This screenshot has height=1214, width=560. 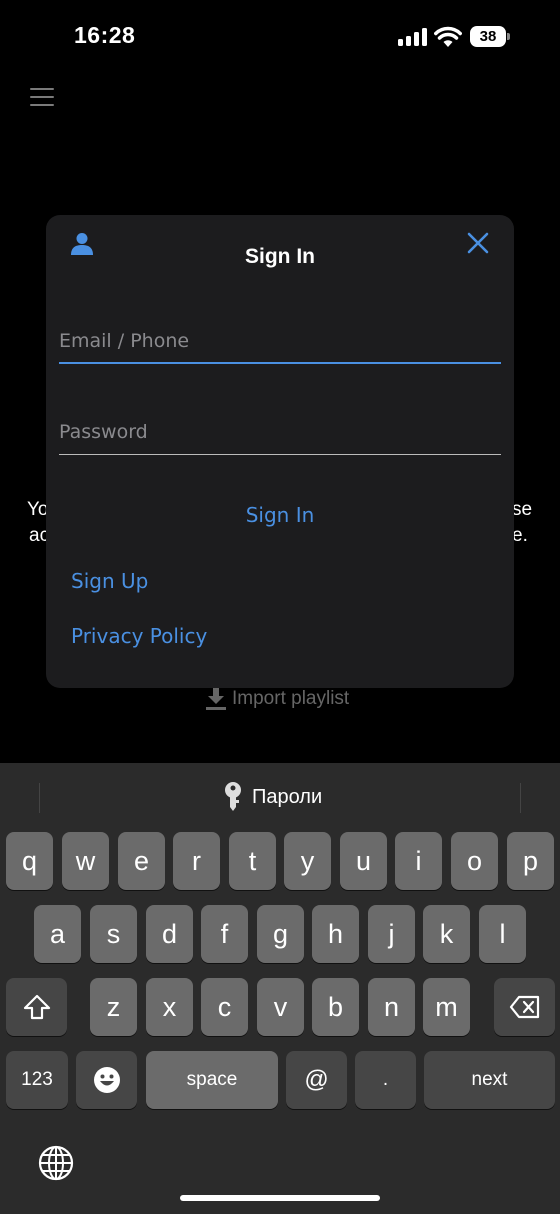 I want to click on background-text-fragment: se, so click(x=522, y=509).